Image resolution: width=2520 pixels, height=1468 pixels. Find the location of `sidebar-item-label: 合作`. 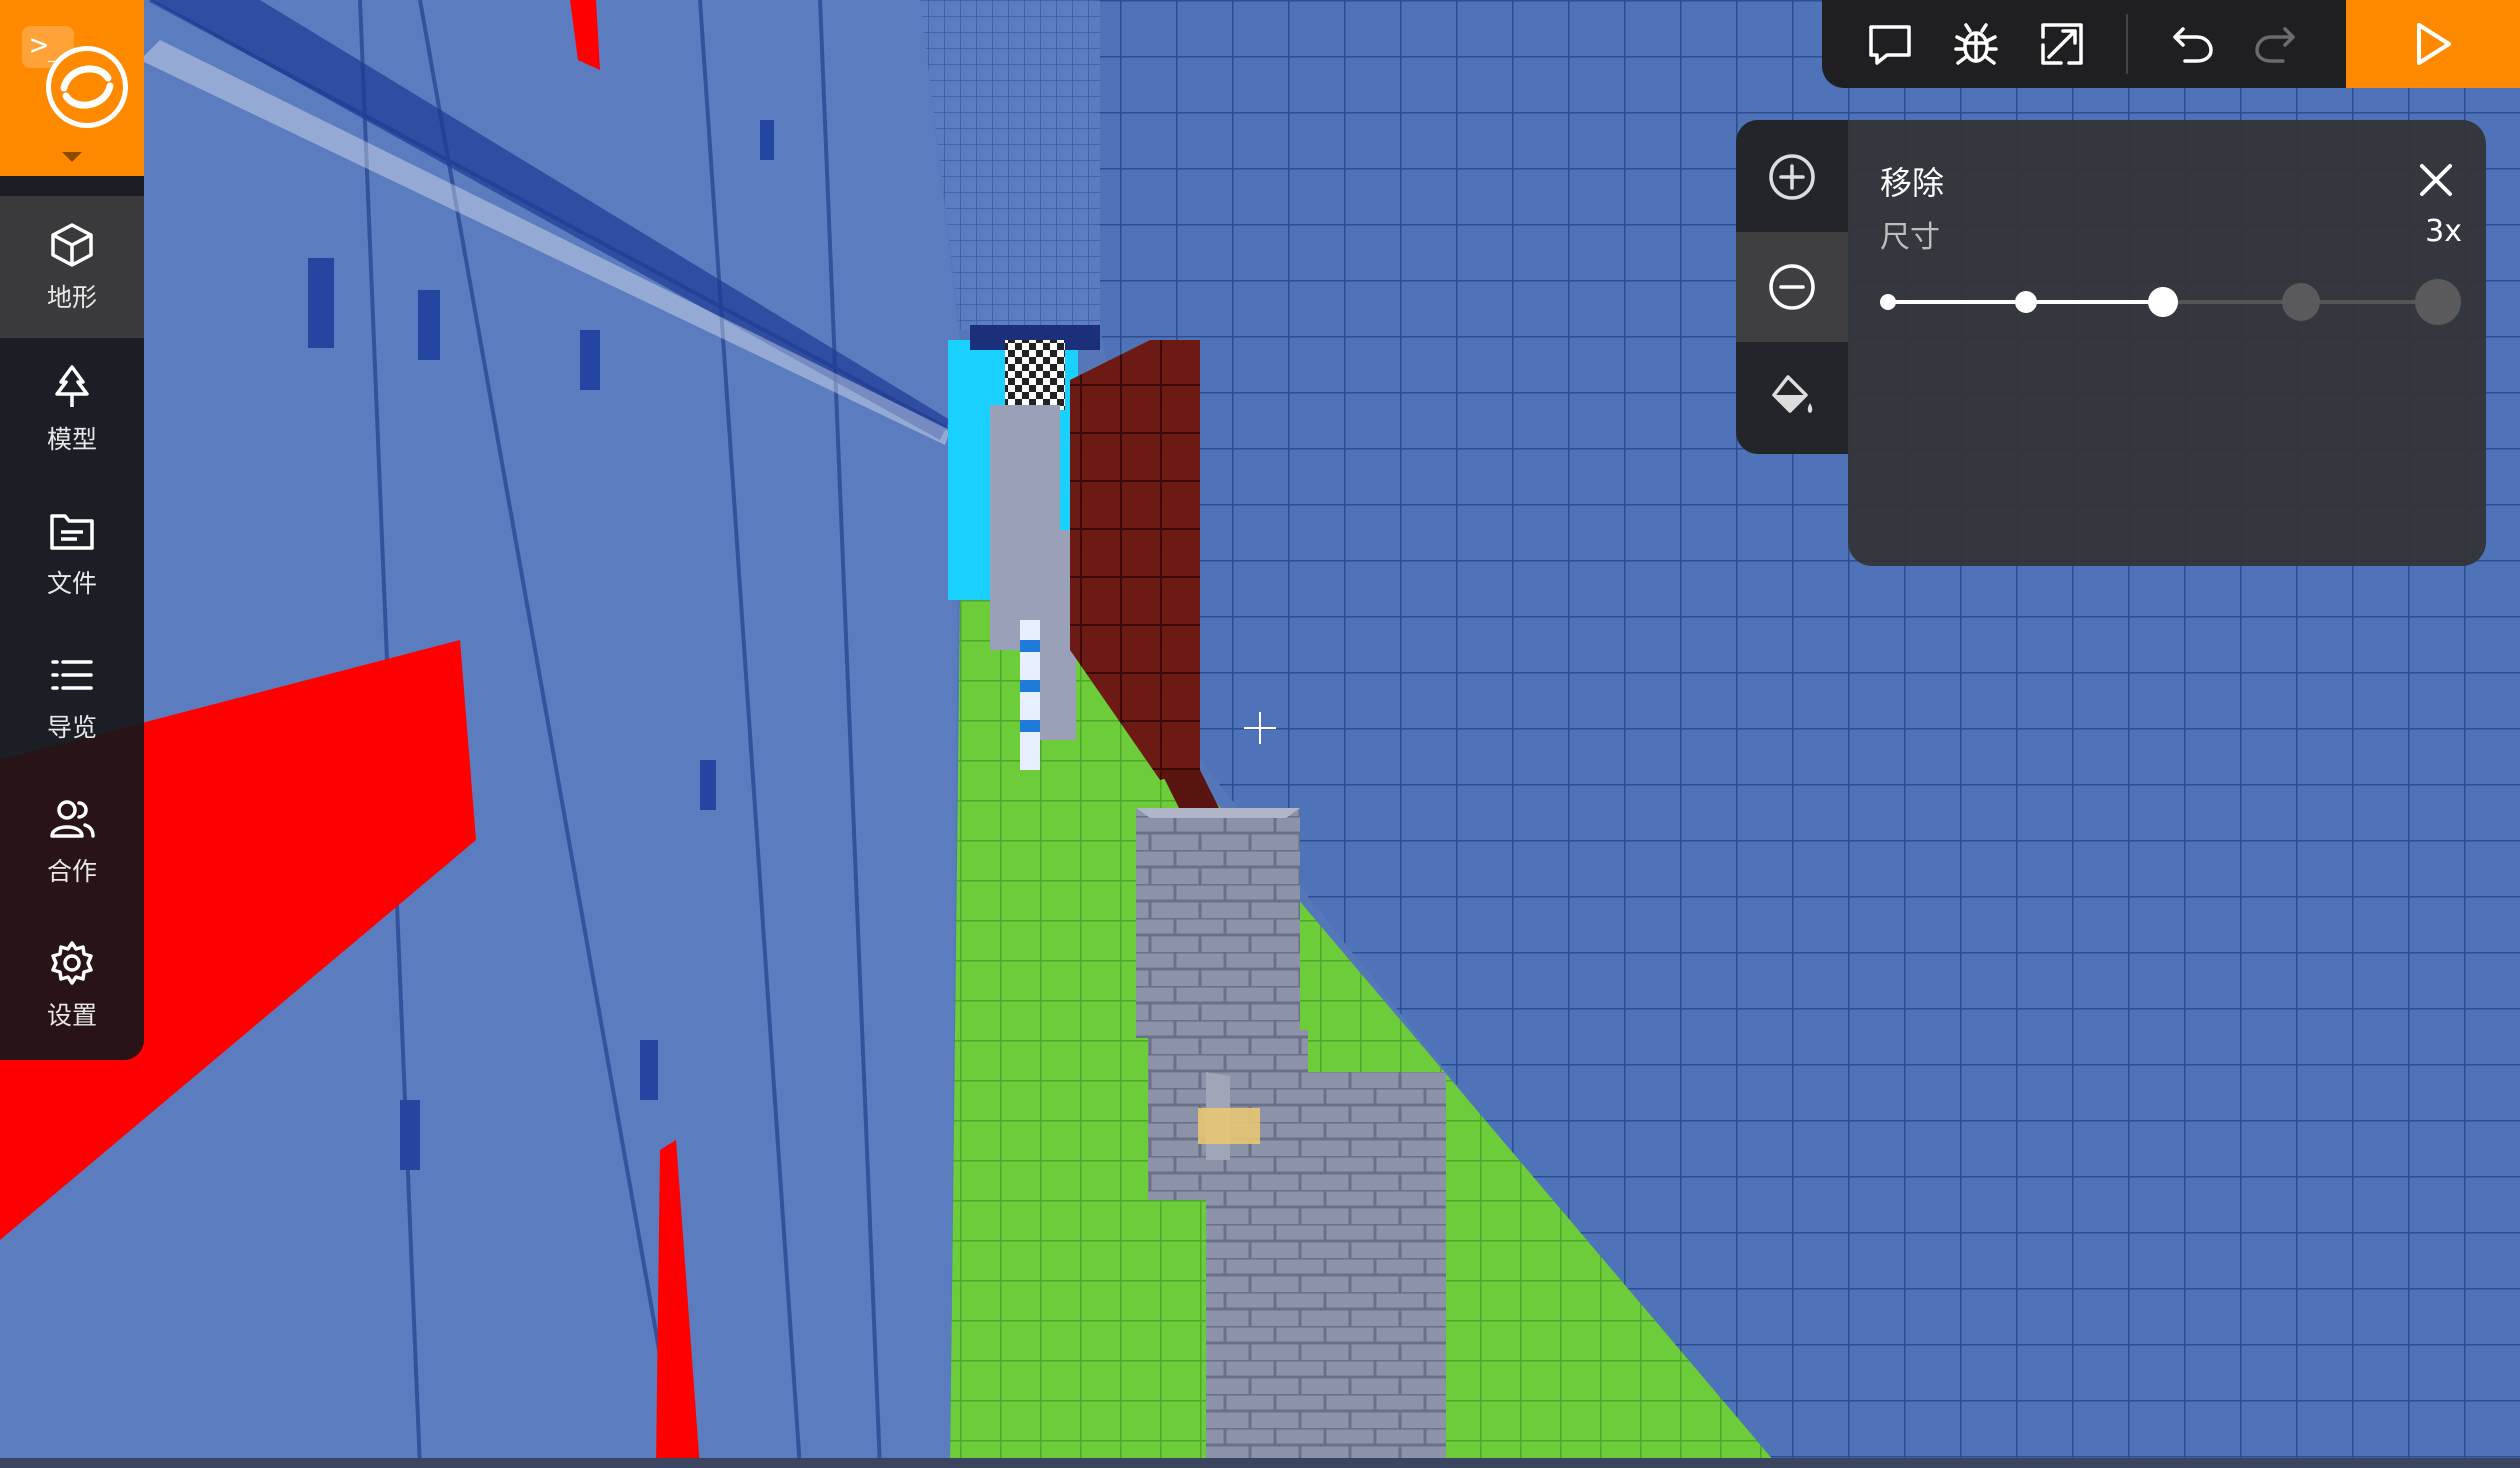

sidebar-item-label: 合作 is located at coordinates (71, 871).